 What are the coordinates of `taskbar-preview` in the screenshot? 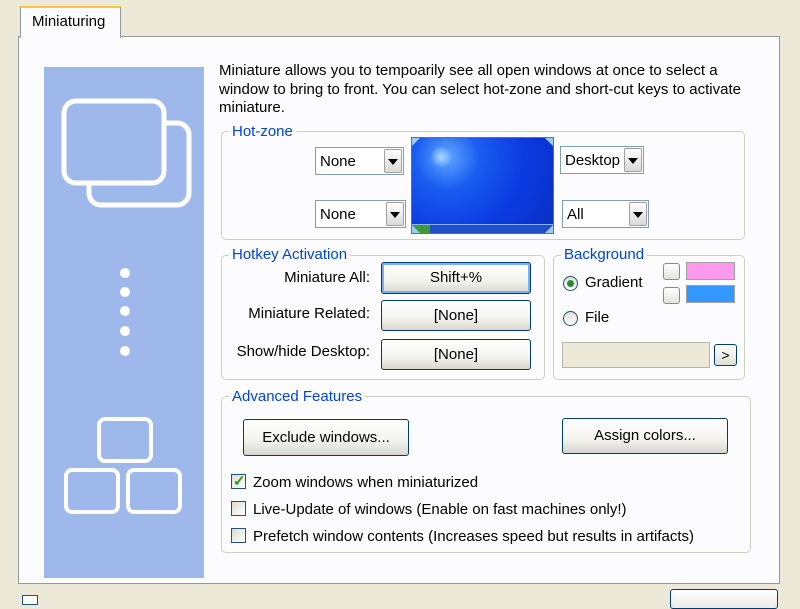 It's located at (482, 228).